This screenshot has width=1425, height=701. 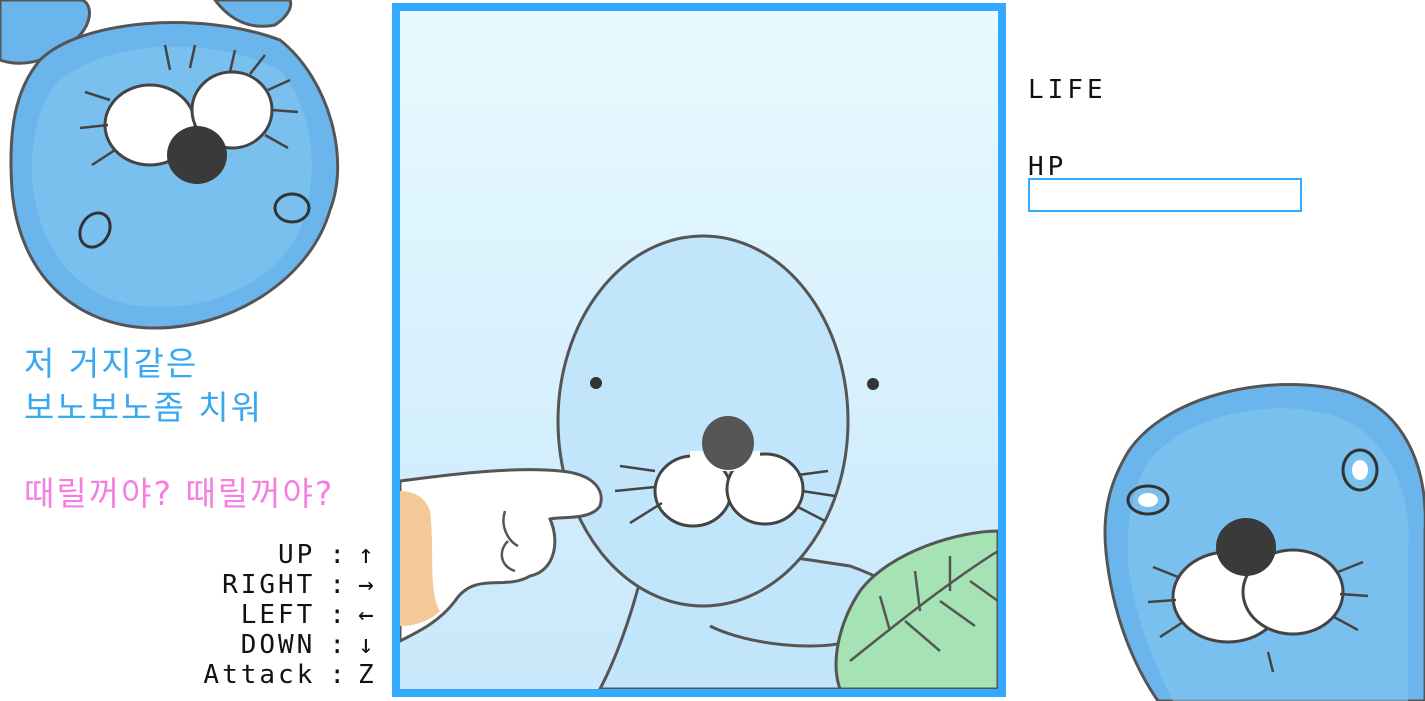 What do you see at coordinates (367, 645) in the screenshot?
I see `arrow-down-icon: ↓` at bounding box center [367, 645].